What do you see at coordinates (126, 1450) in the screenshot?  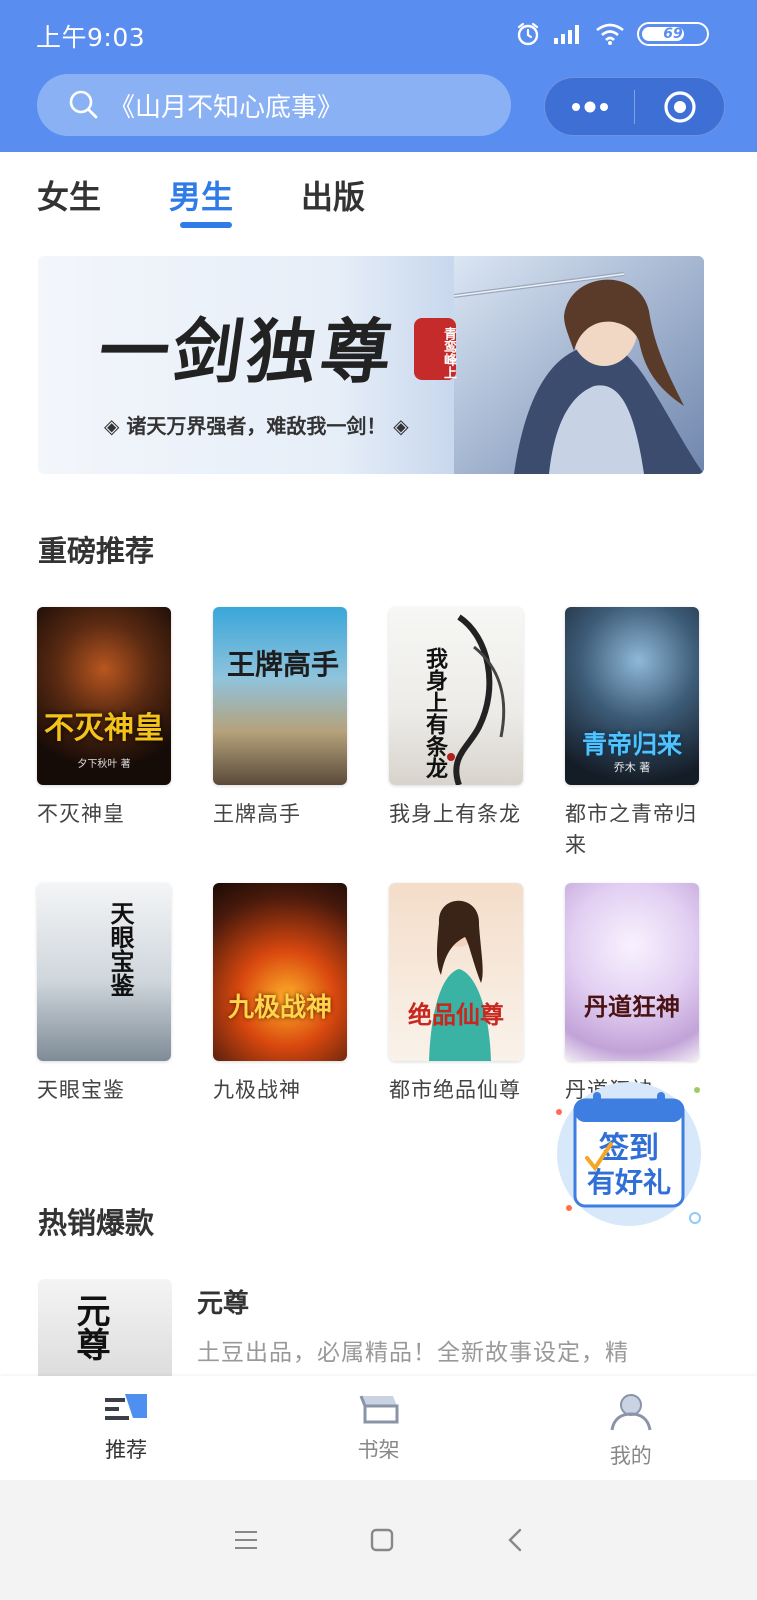 I see `tabbar-label: 推荐` at bounding box center [126, 1450].